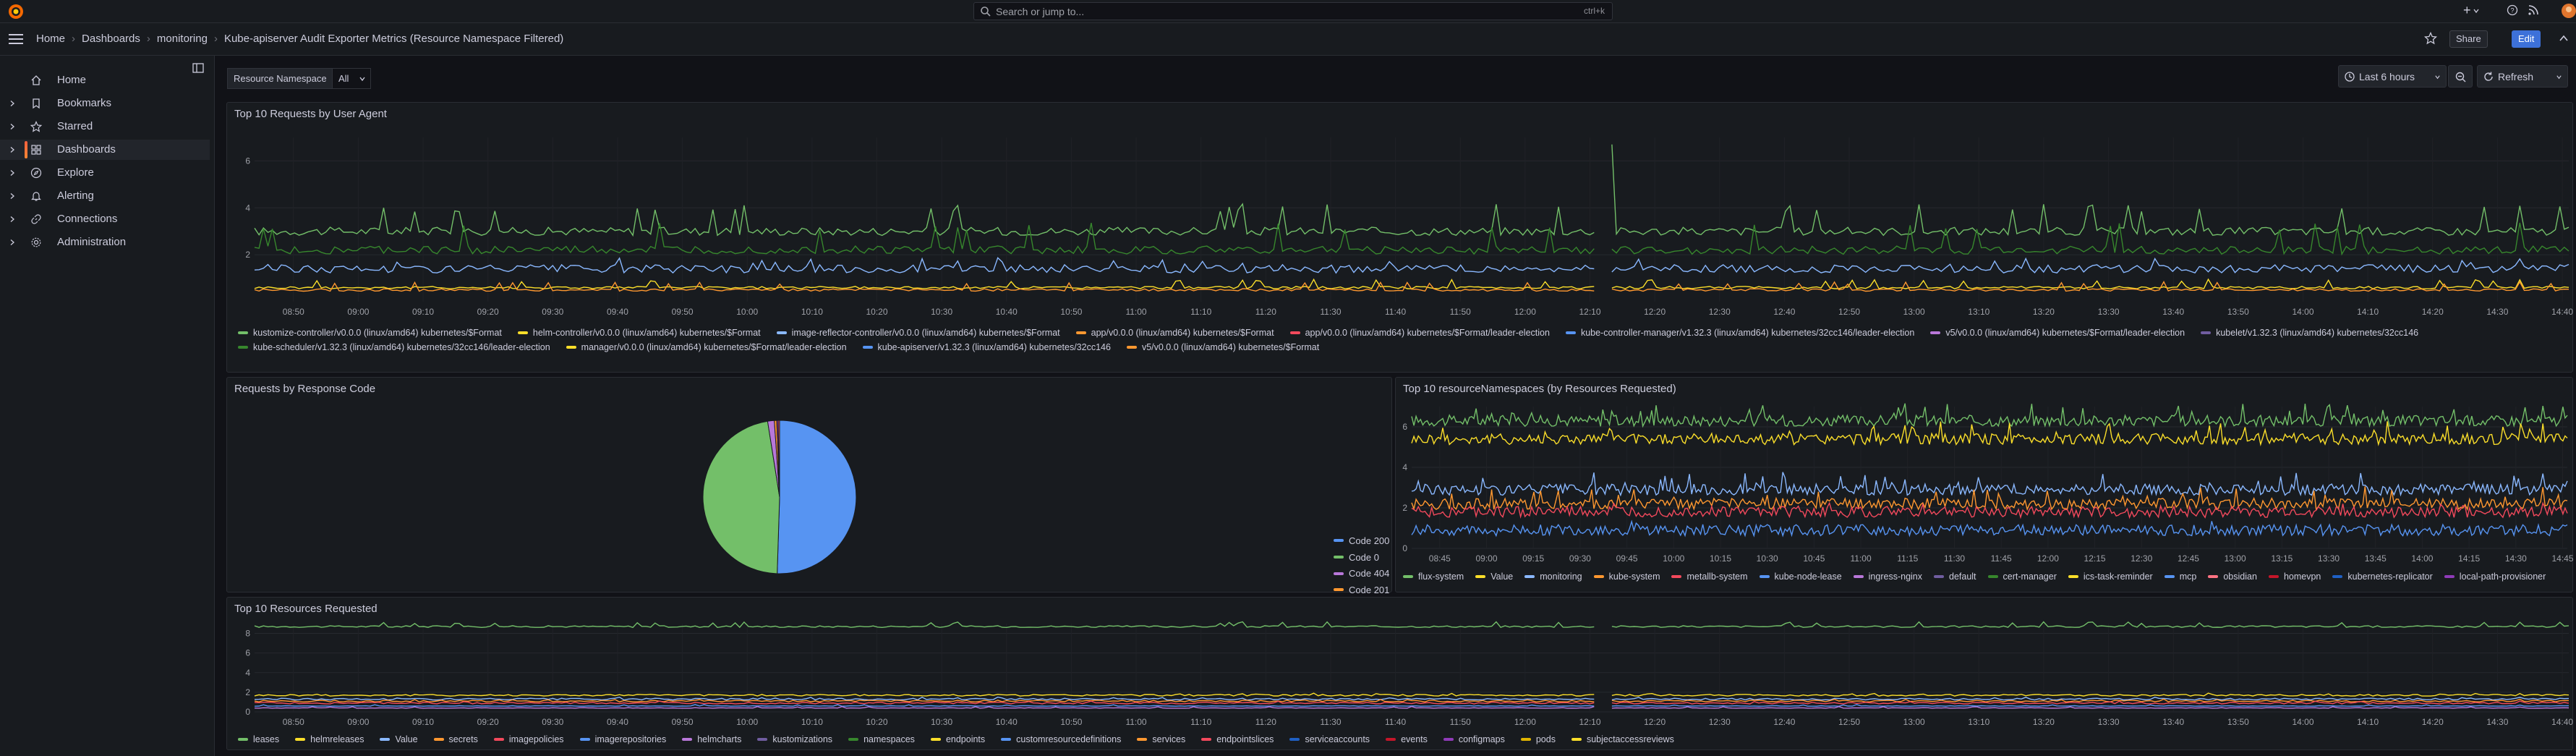 This screenshot has height=756, width=2576. Describe the element at coordinates (105, 126) in the screenshot. I see `sidebar-item-starred: Starred` at that location.